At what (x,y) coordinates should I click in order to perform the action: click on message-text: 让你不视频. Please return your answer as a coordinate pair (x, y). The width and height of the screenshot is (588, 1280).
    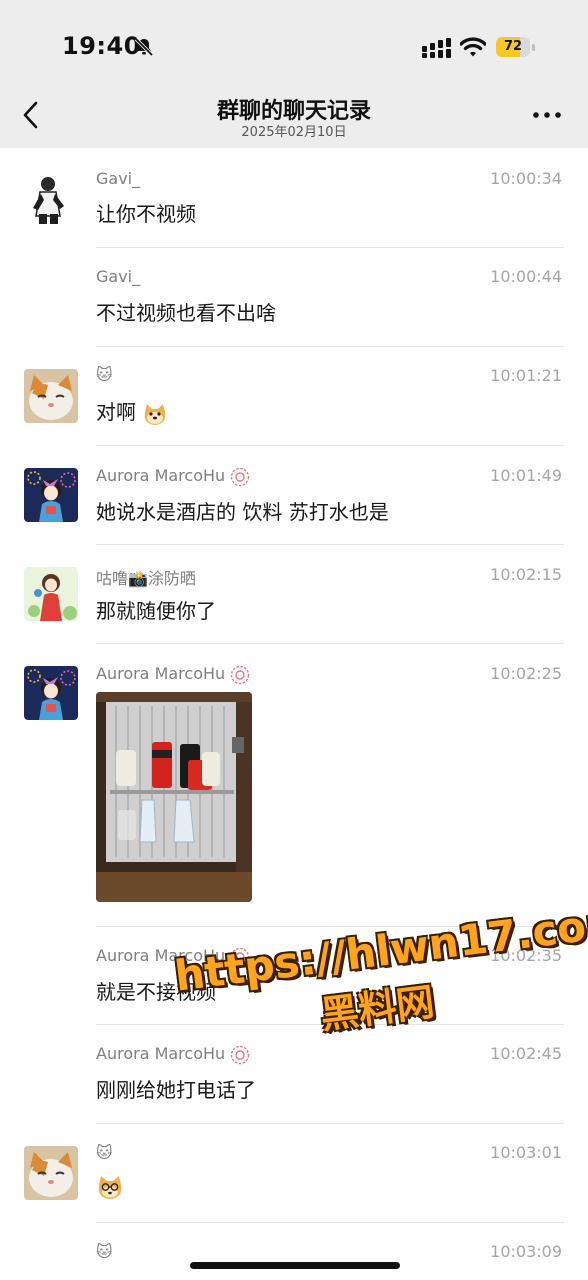
    Looking at the image, I should click on (146, 214).